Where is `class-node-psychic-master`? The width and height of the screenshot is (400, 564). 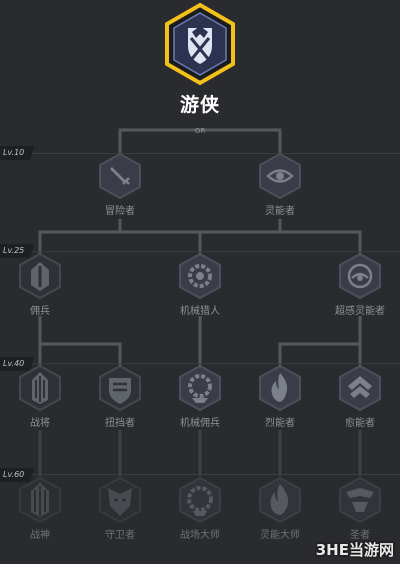
class-node-psychic-master is located at coordinates (280, 500).